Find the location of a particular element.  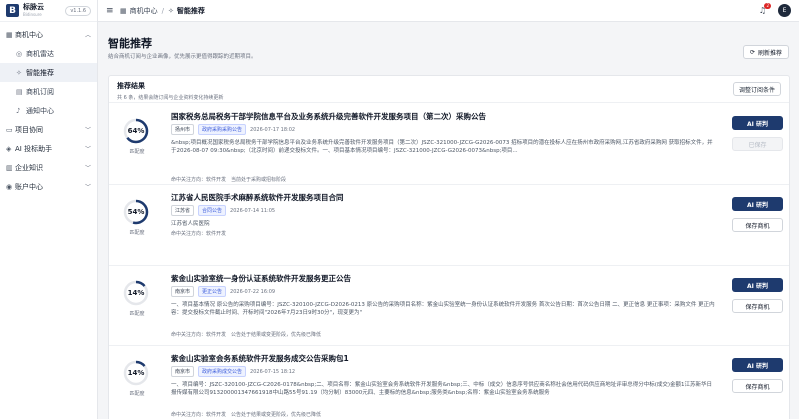

card-tags: 南京市 更正公告 2026-07-22 16:09 is located at coordinates (223, 291).